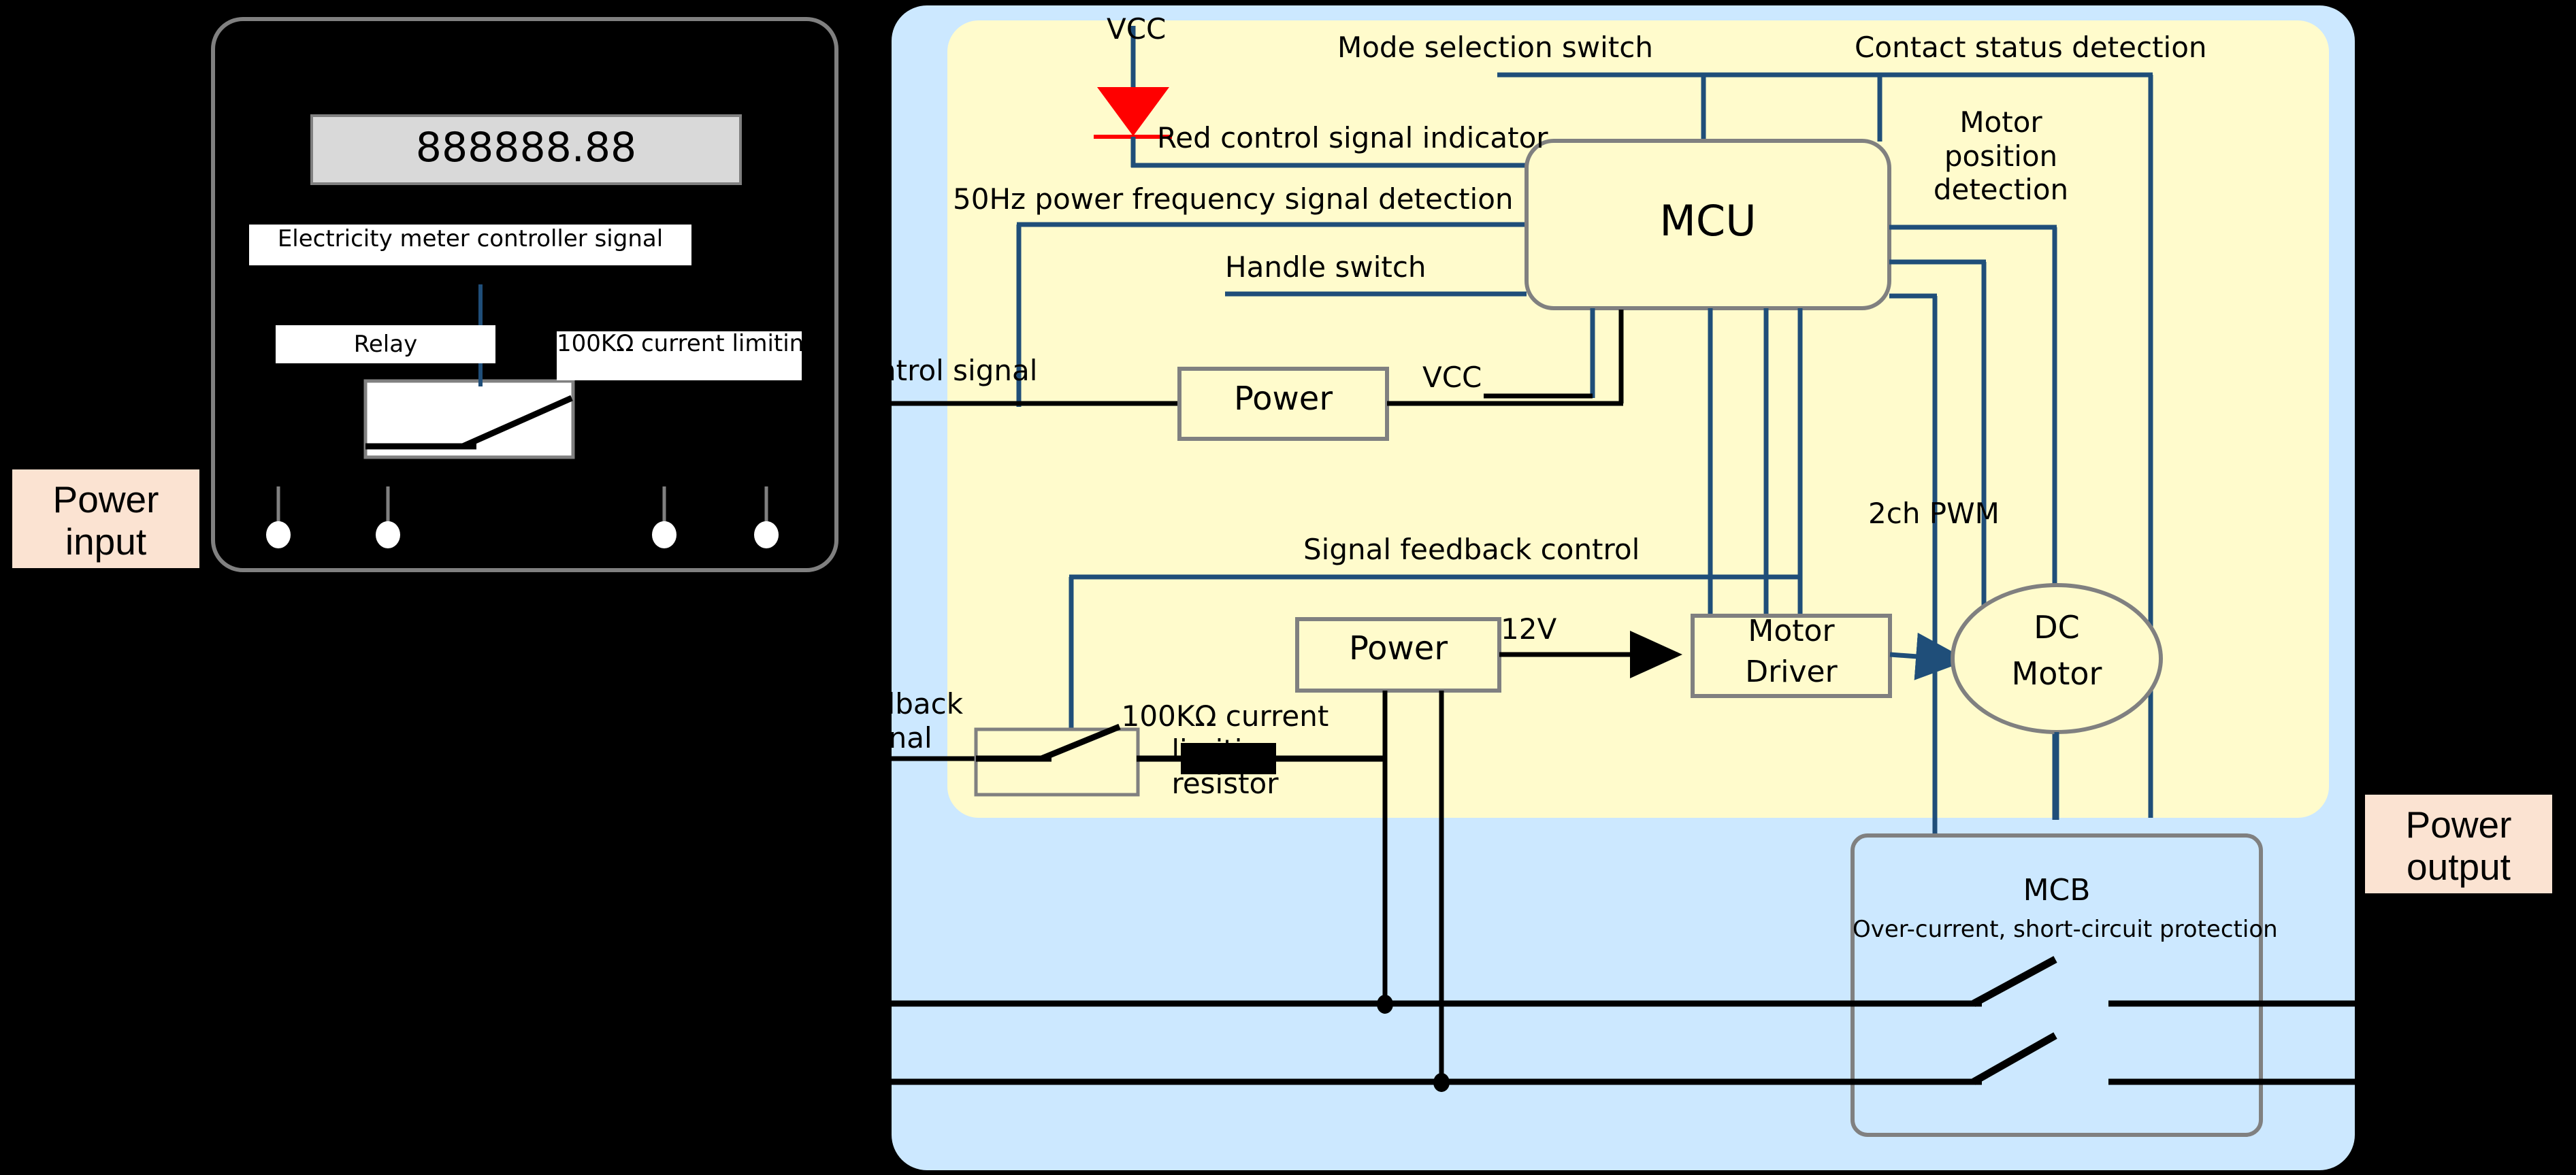 Image resolution: width=2576 pixels, height=1175 pixels. I want to click on label-power-block-vcc: Power, so click(1283, 399).